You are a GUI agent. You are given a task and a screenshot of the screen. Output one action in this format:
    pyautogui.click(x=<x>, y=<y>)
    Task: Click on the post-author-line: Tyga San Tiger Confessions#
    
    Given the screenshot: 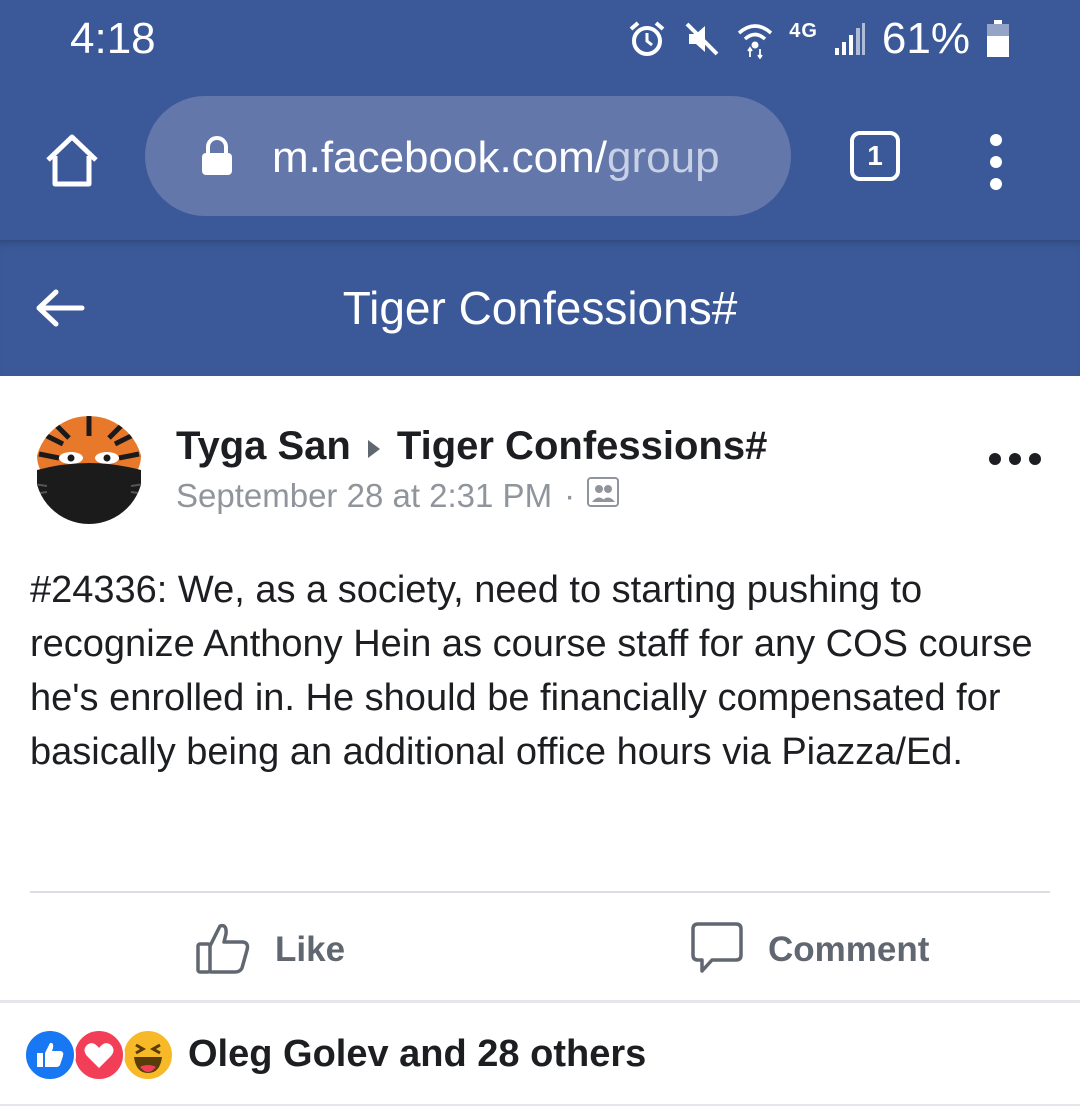 What is the action you would take?
    pyautogui.click(x=471, y=446)
    